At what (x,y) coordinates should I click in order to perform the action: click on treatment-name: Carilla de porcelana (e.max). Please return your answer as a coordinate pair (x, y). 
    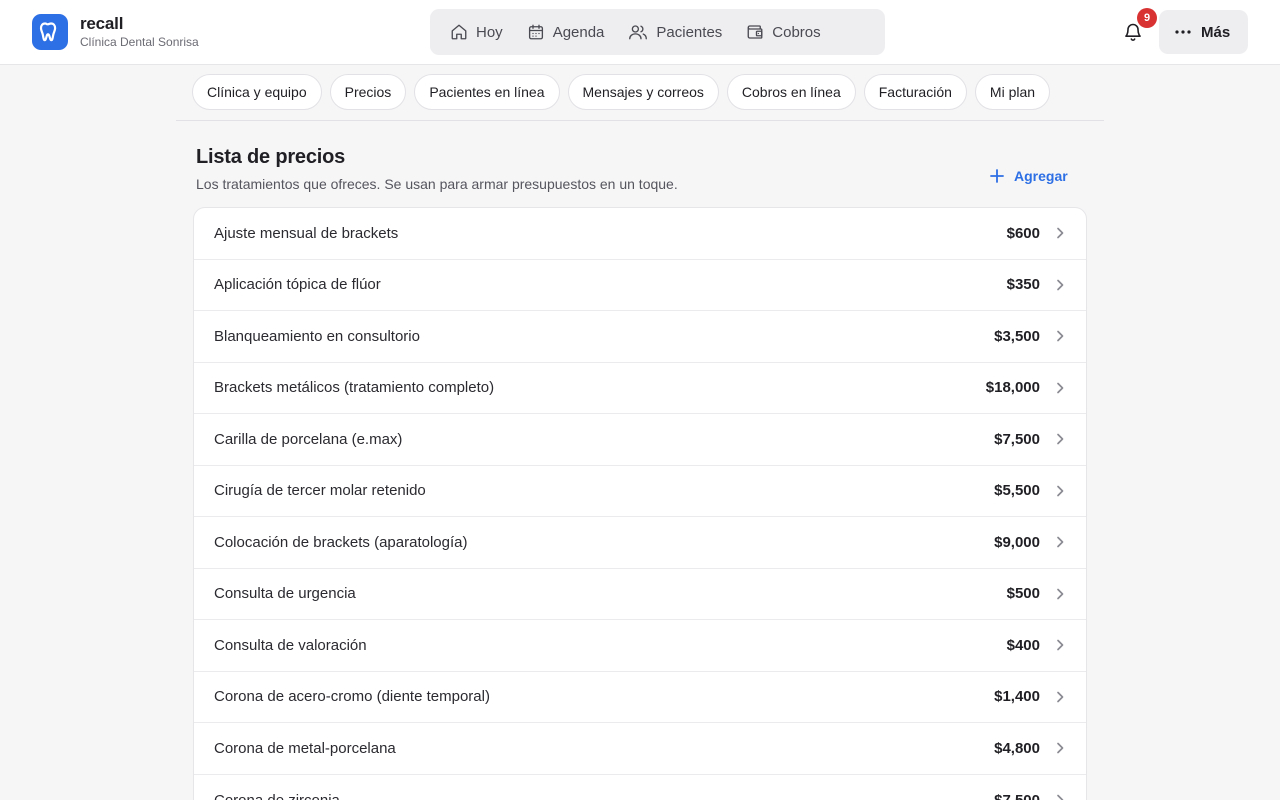
    Looking at the image, I should click on (308, 439).